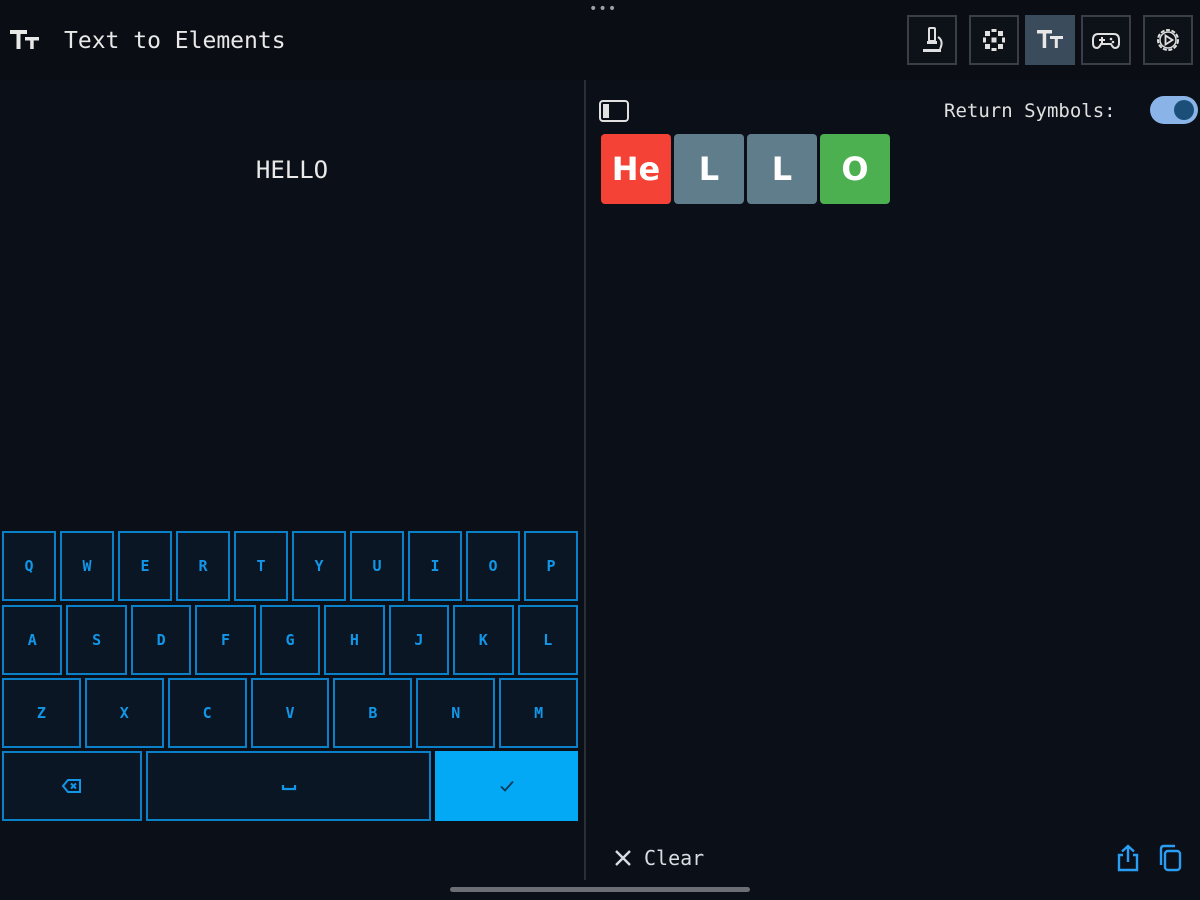 The width and height of the screenshot is (1200, 900). What do you see at coordinates (483, 640) in the screenshot?
I see `key-k: K` at bounding box center [483, 640].